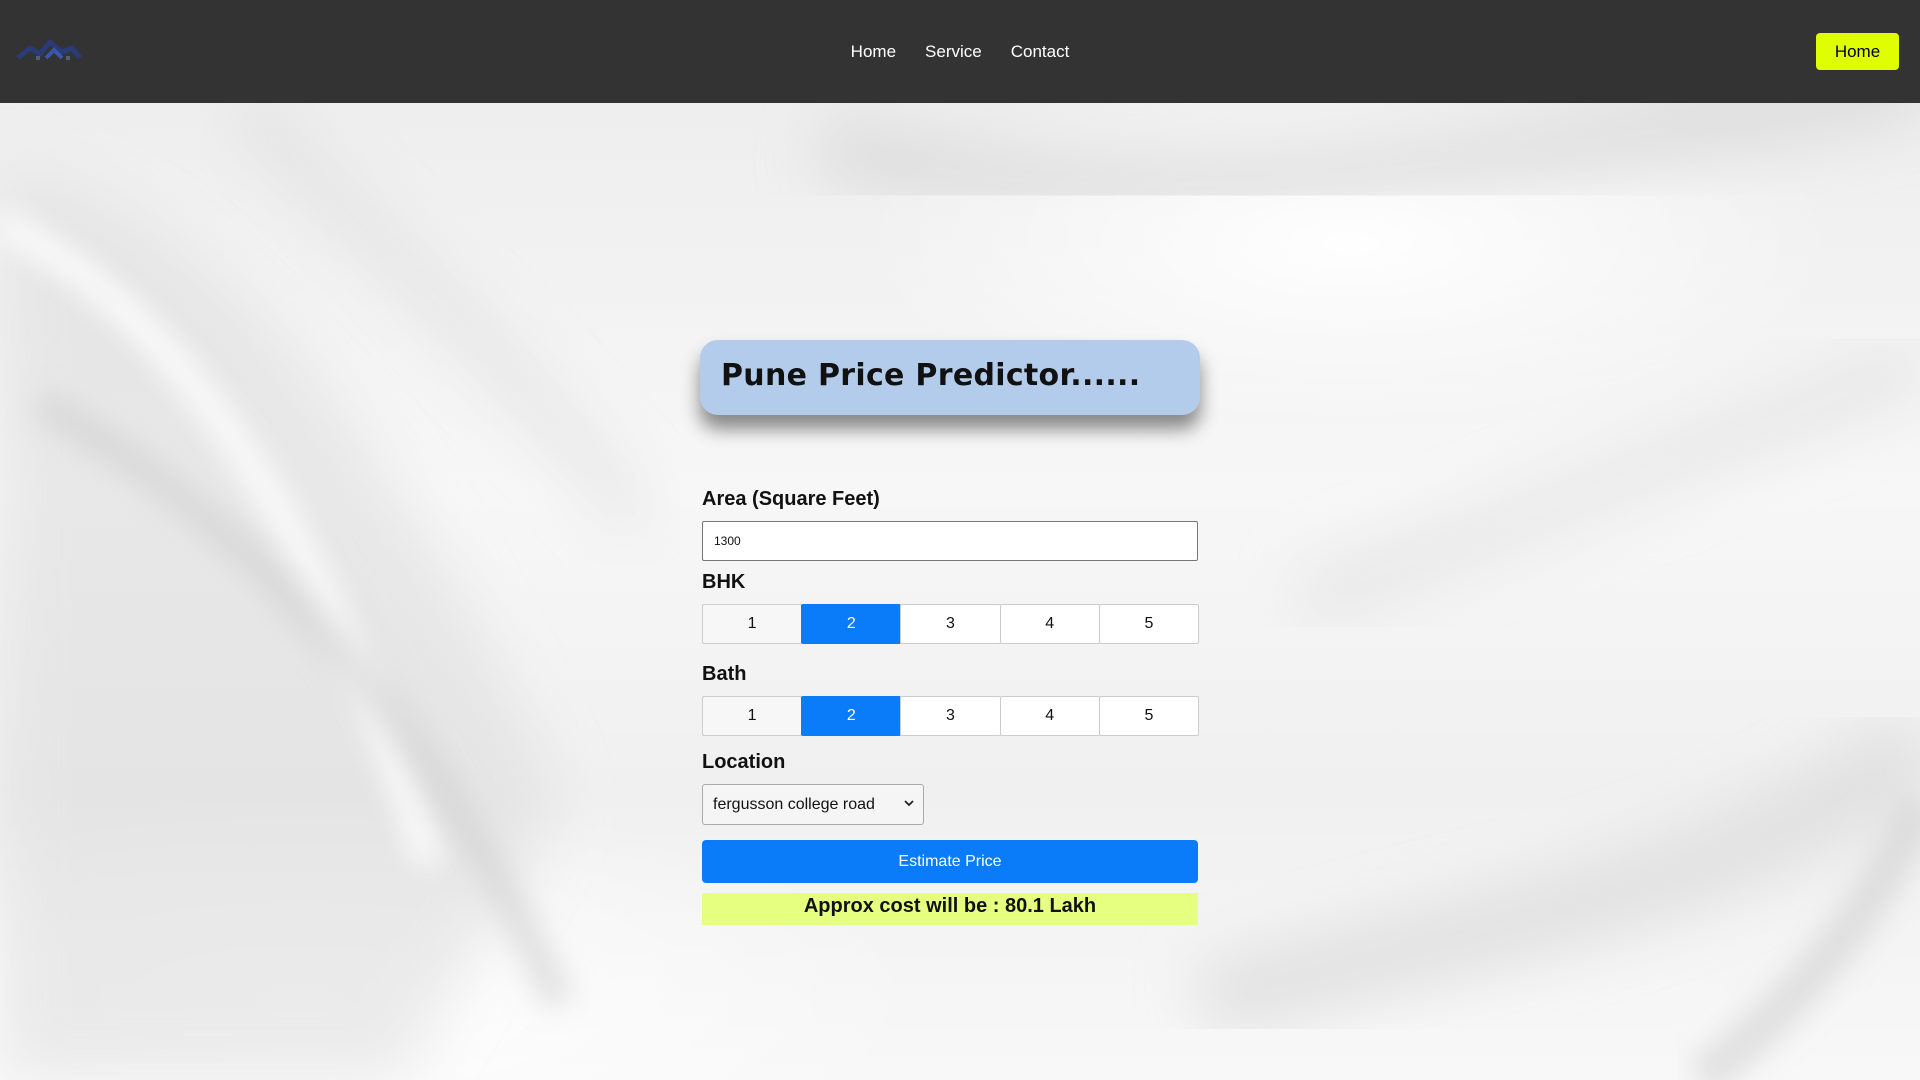 This screenshot has width=1920, height=1080. I want to click on bath-selector: 1 2 3 4 5, so click(951, 716).